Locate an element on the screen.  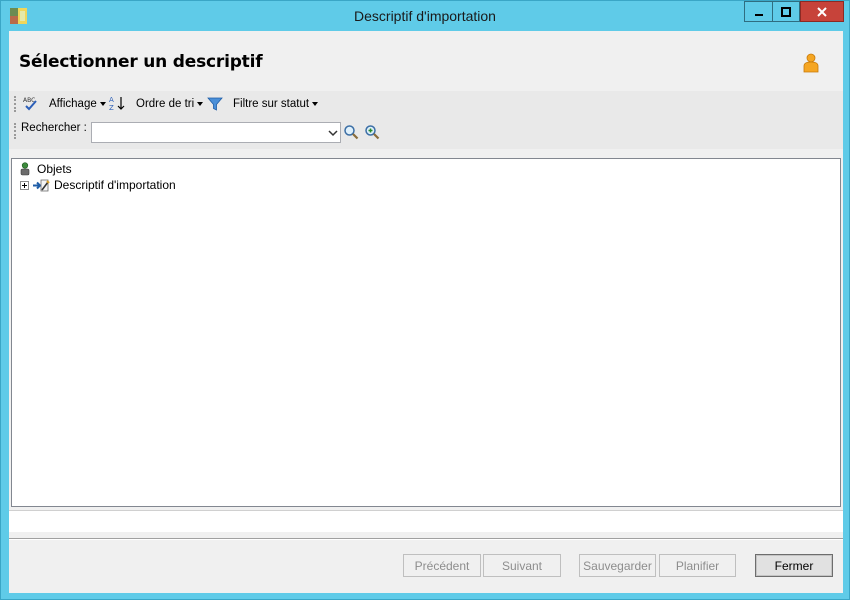
sort-az-icon: A Z is located at coordinates (117, 103).